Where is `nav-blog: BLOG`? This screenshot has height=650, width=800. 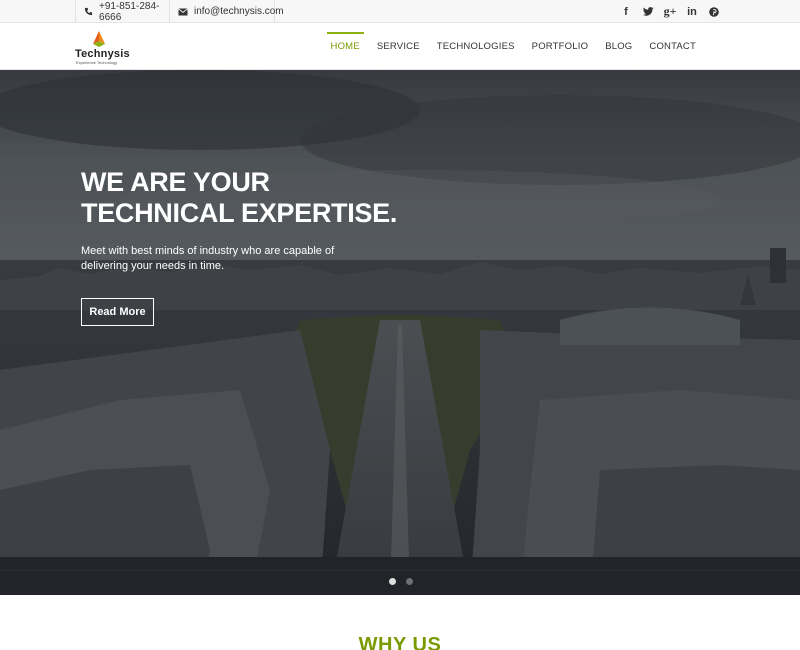
nav-blog: BLOG is located at coordinates (618, 46).